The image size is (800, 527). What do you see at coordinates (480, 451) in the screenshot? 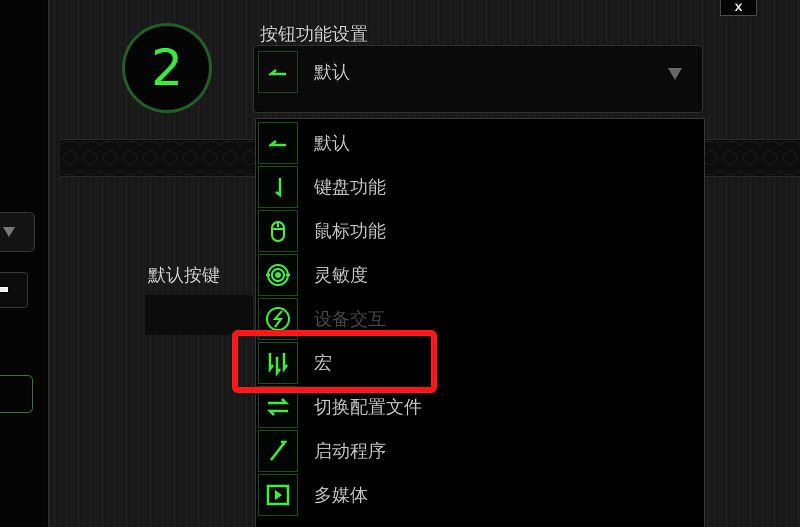
I see `menu-item: 启动程序` at bounding box center [480, 451].